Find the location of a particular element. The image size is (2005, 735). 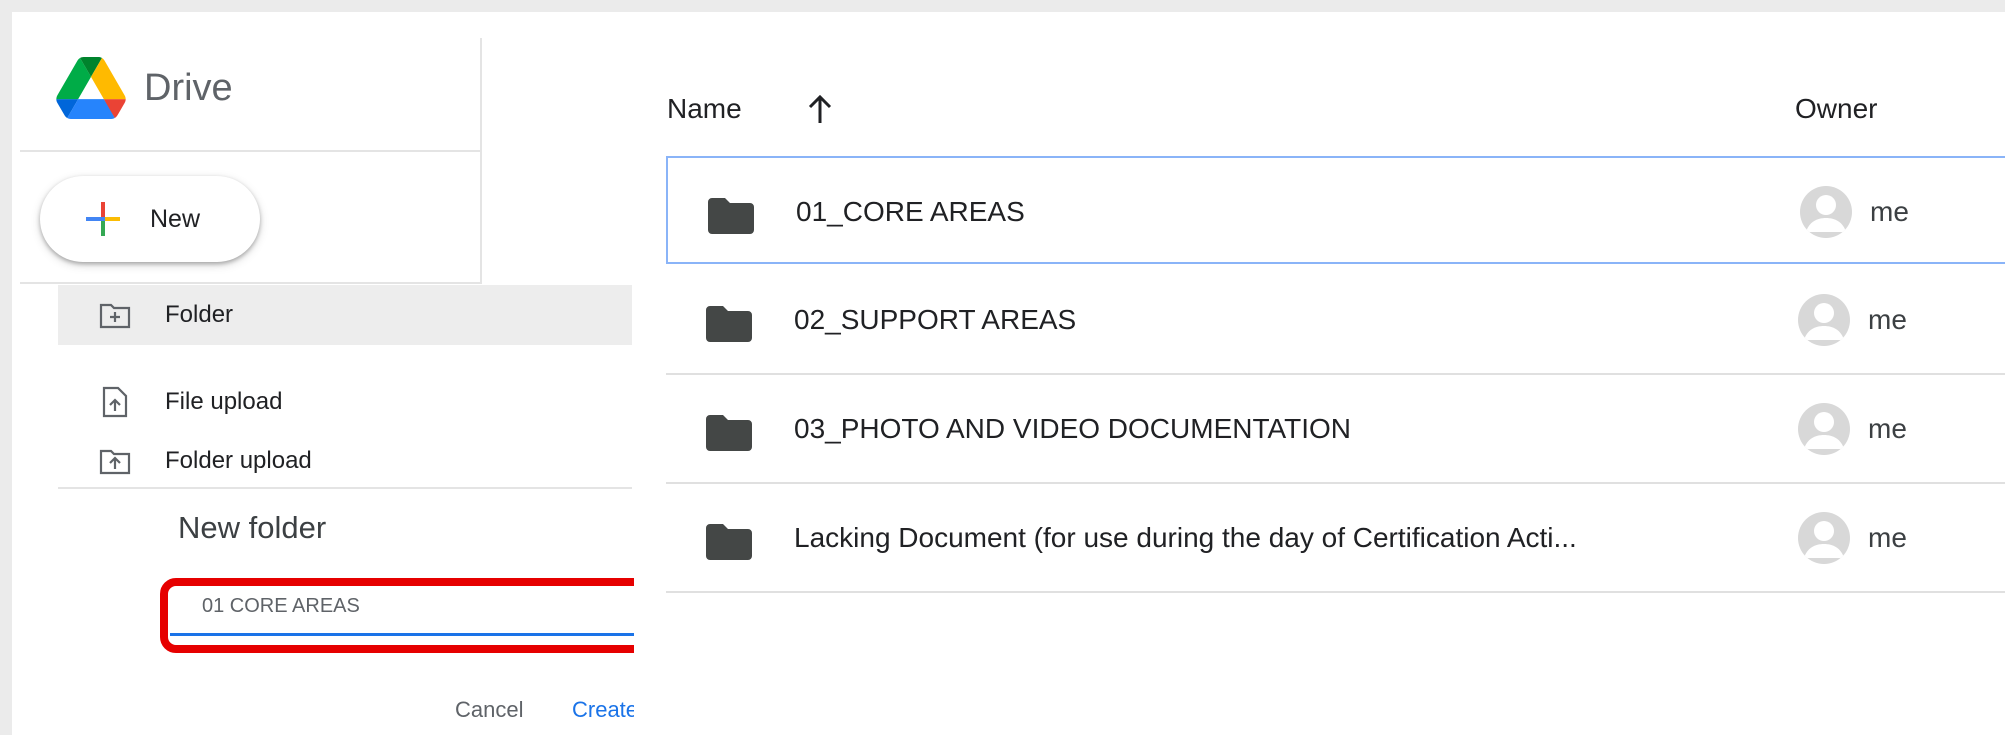

menu-item-folder: Folder is located at coordinates (345, 315).